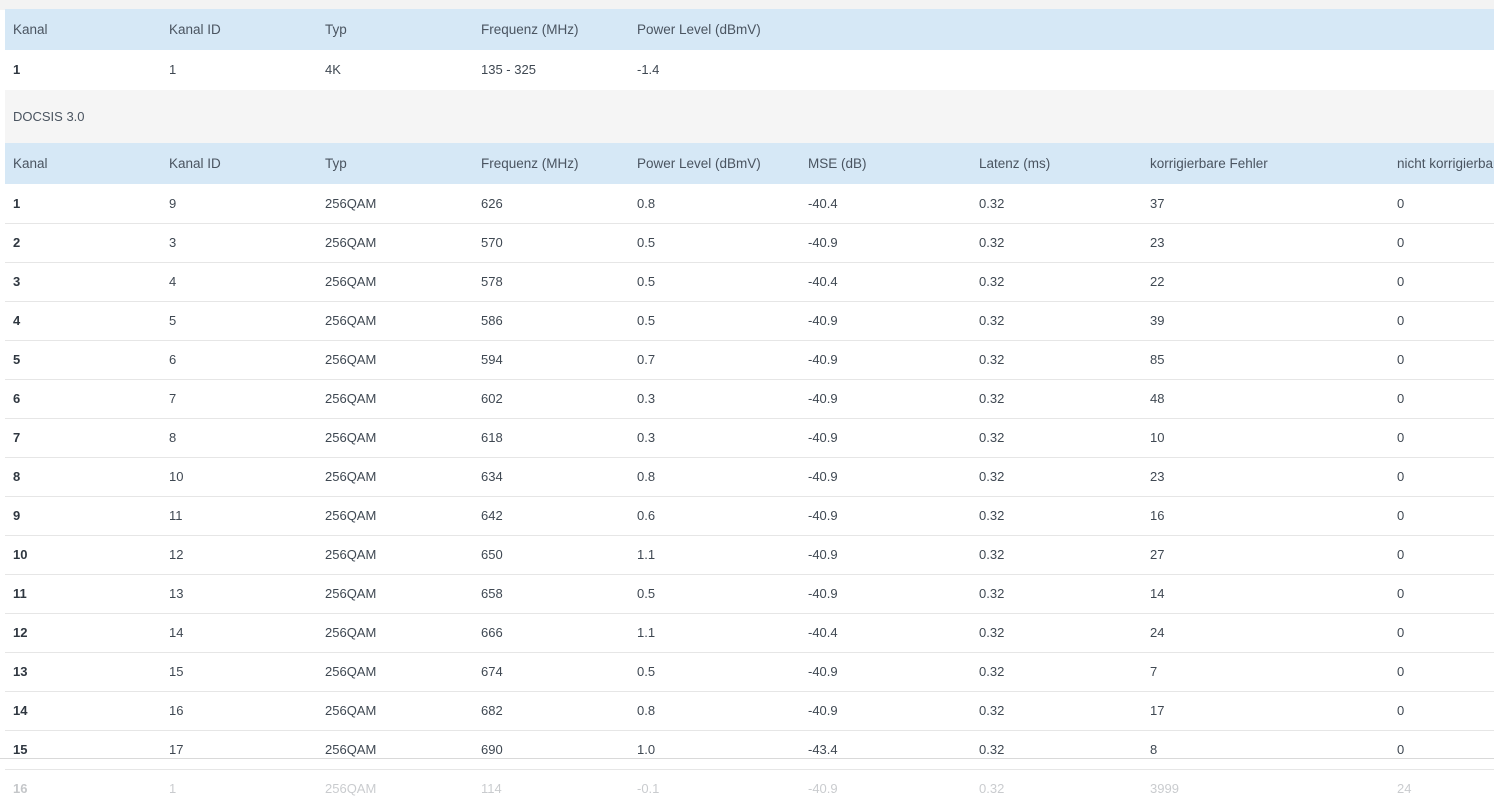 The height and width of the screenshot is (800, 1494). What do you see at coordinates (176, 671) in the screenshot?
I see `kanal-id-cell: 15` at bounding box center [176, 671].